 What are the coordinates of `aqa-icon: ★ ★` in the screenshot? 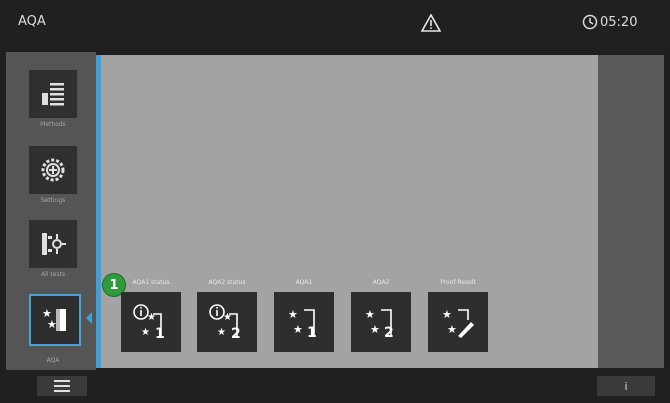 It's located at (54, 319).